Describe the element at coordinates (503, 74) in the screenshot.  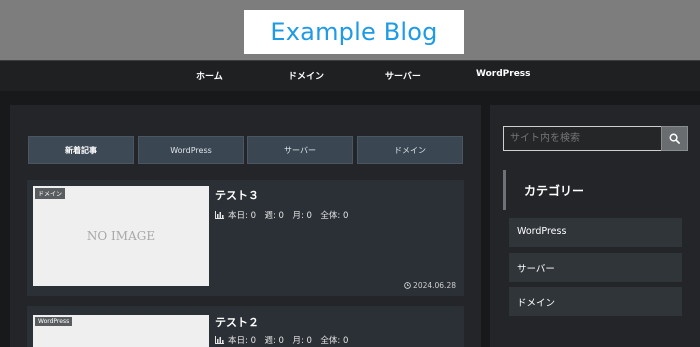
I see `nav-item-wordpress: WordPress` at that location.